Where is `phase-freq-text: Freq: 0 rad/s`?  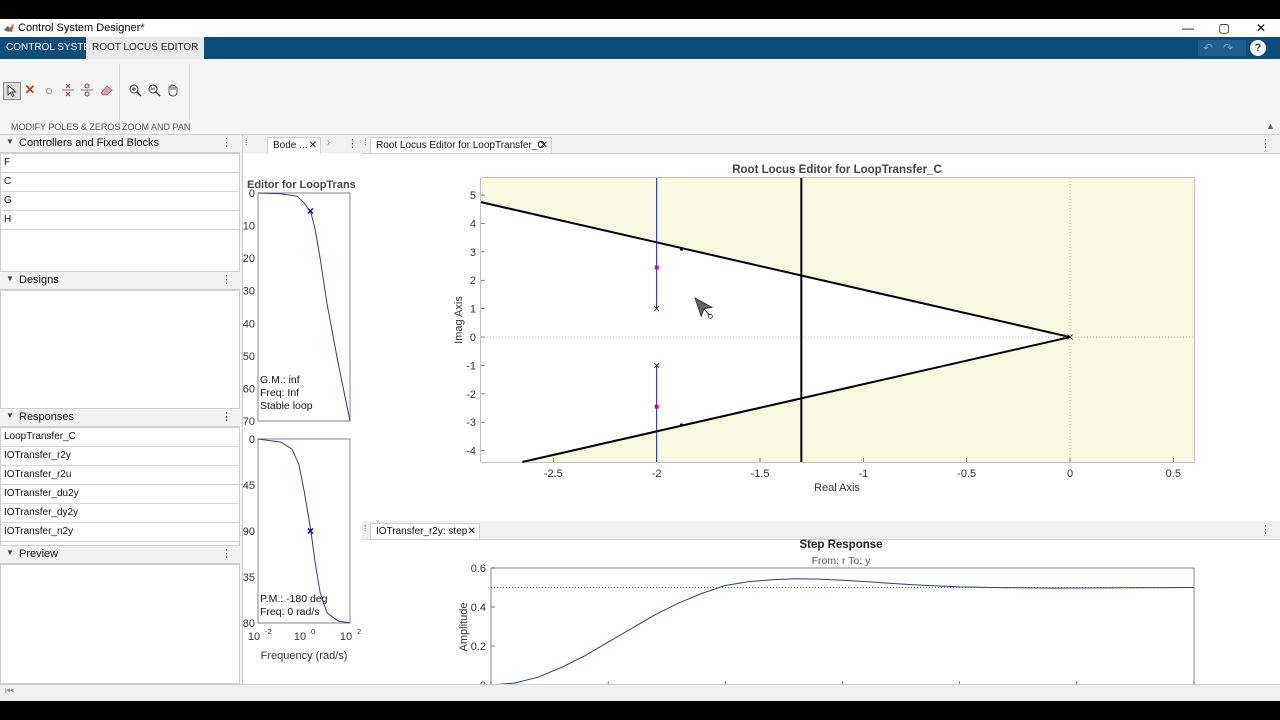
phase-freq-text: Freq: 0 rad/s is located at coordinates (290, 612).